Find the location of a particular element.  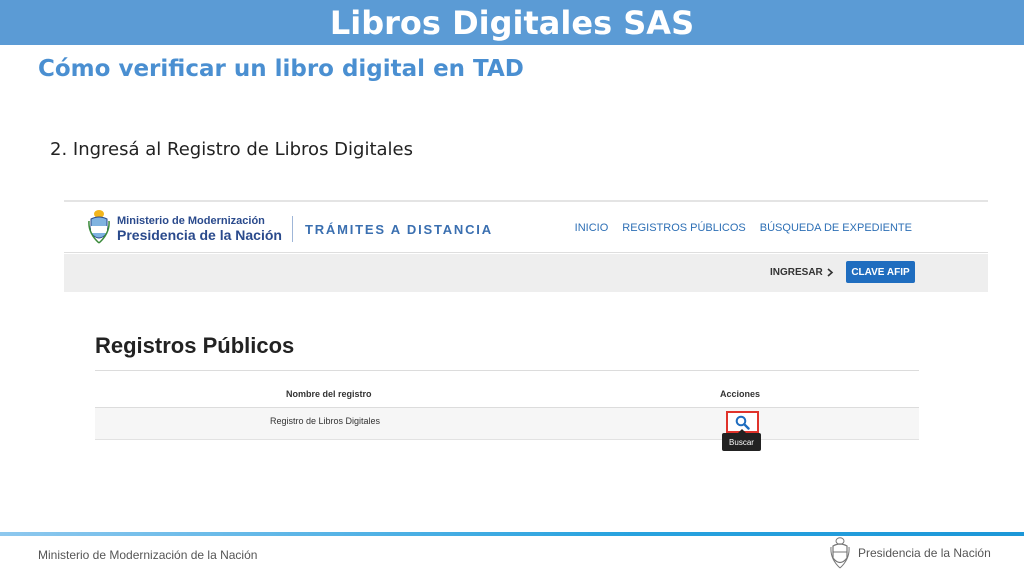

ingresar-link: INGRESAR is located at coordinates (802, 272).